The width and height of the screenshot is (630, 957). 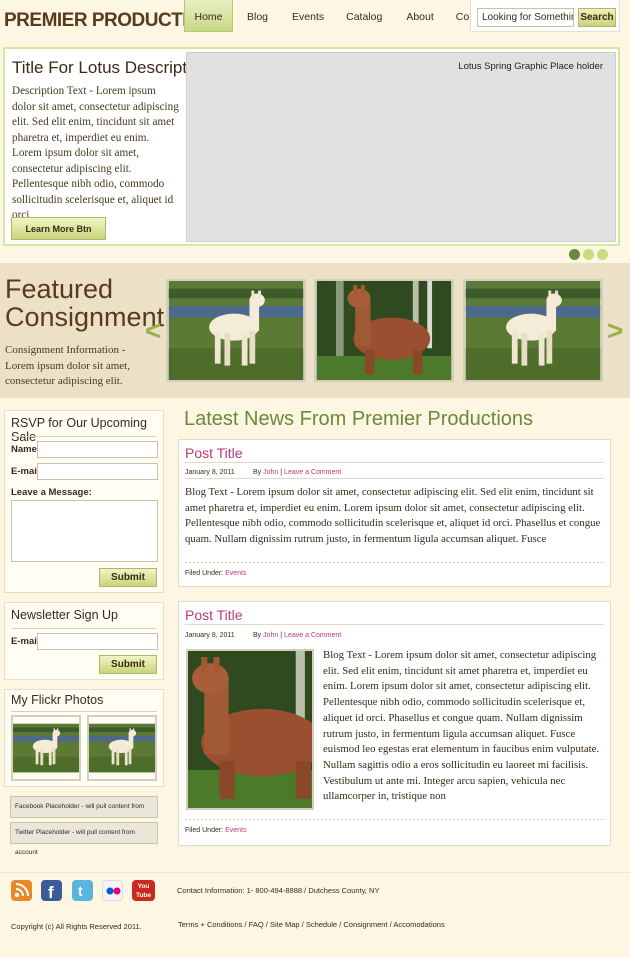 I want to click on message-field, so click(x=84, y=531).